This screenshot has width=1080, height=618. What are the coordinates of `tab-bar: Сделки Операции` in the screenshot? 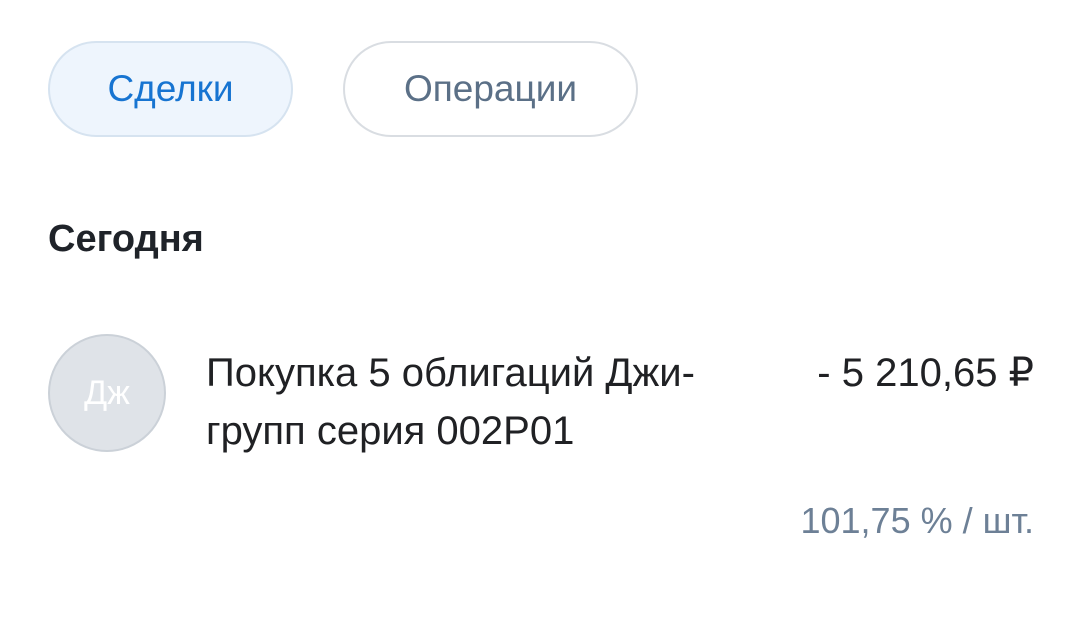 It's located at (343, 89).